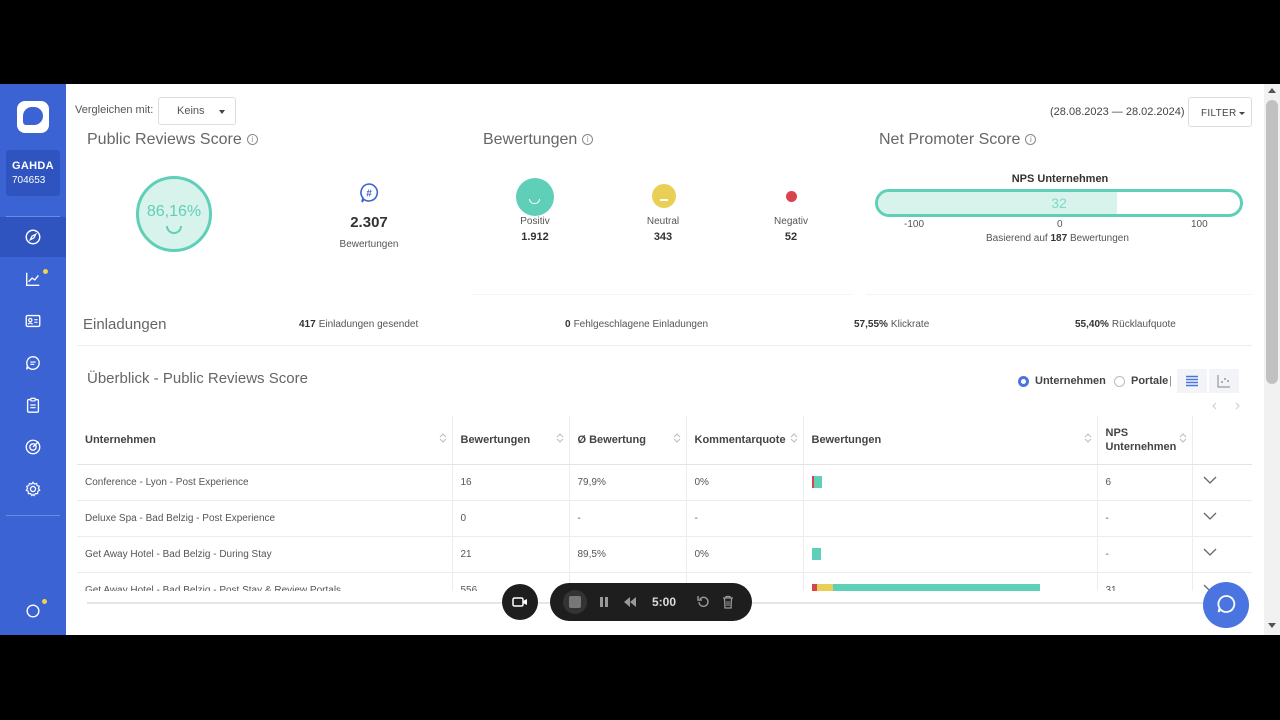  I want to click on radio-company, so click(1023, 381).